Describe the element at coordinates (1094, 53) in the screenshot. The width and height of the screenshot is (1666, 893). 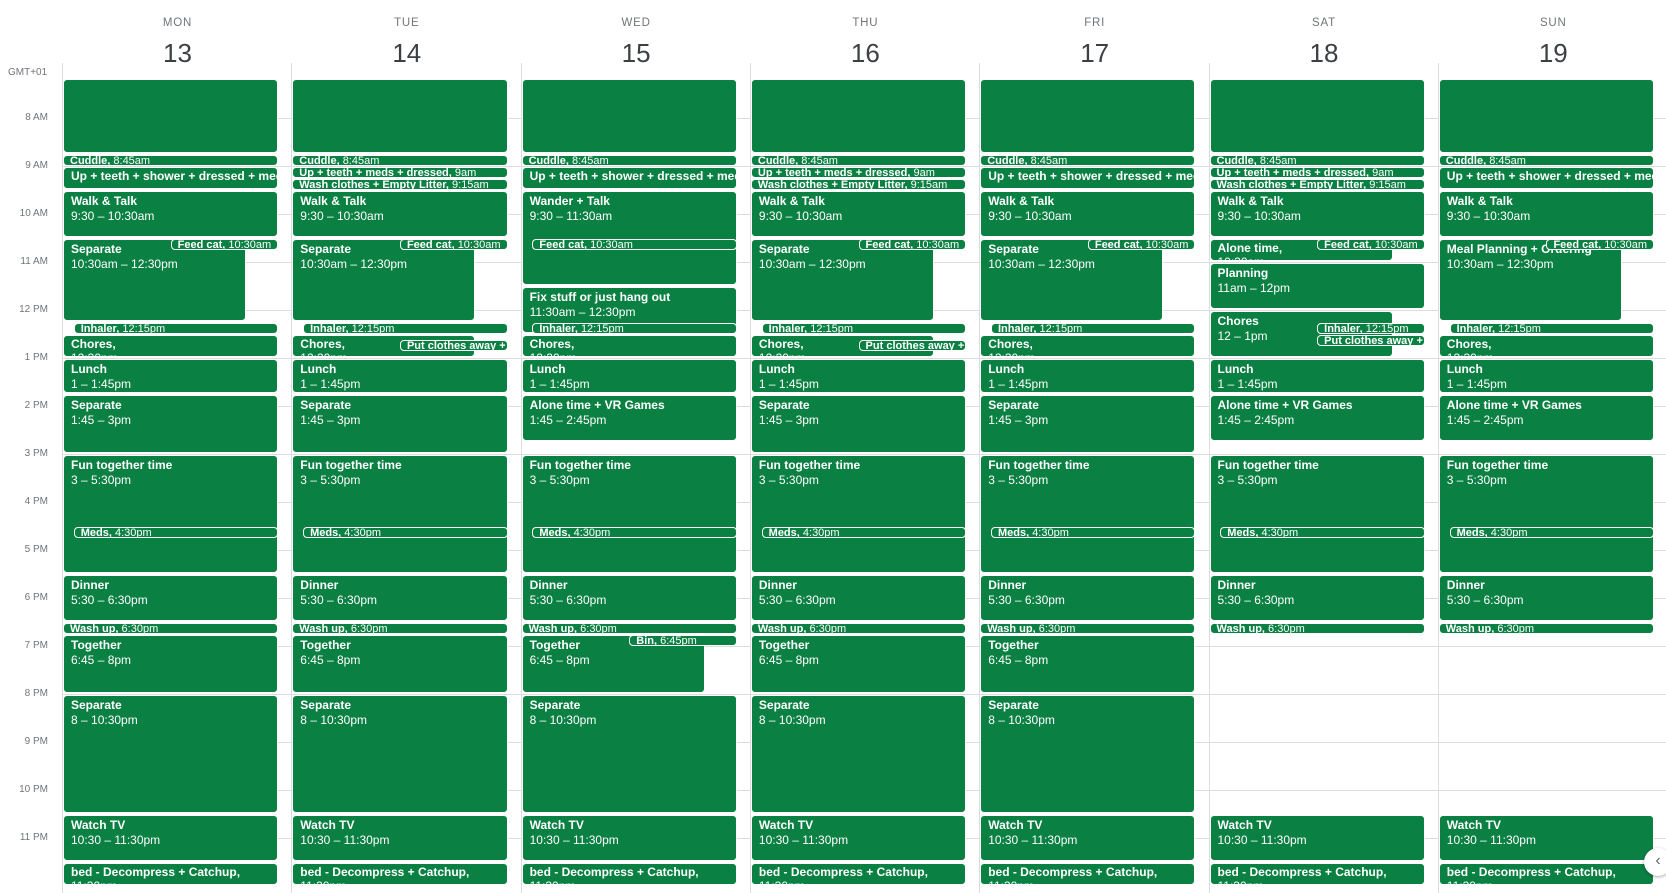
I see `day-number: 17` at that location.